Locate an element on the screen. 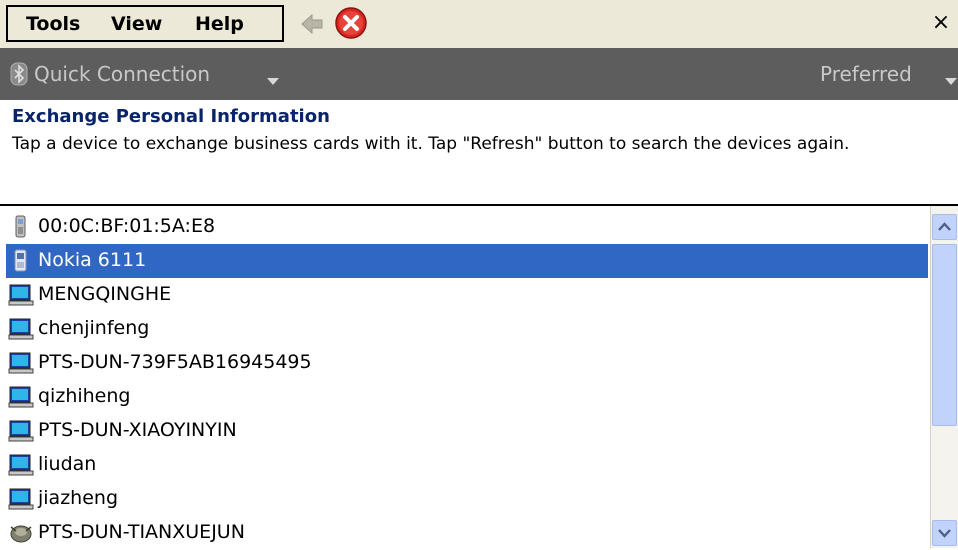 The image size is (958, 550). device-name: chenjinfeng is located at coordinates (94, 328).